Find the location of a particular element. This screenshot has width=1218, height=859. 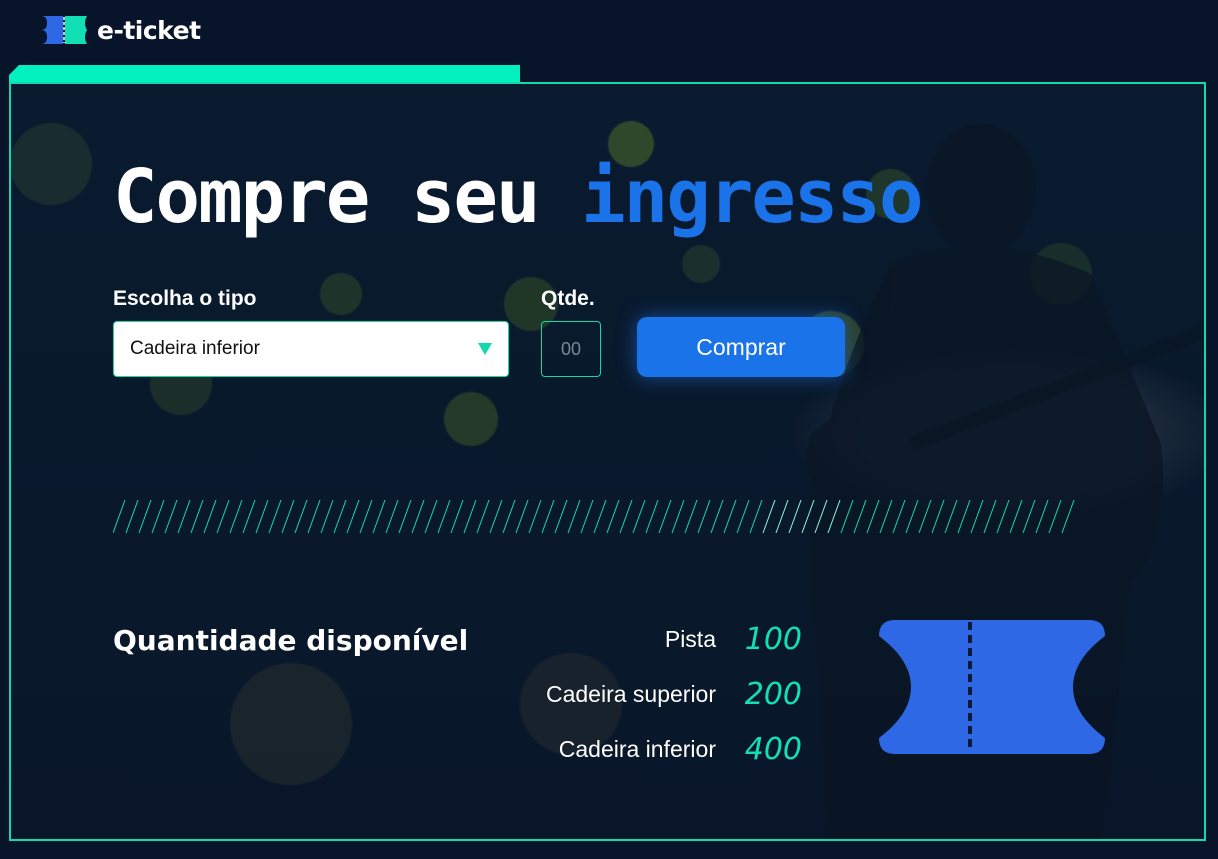

ticket-type-selected-value: Cadeira inferior is located at coordinates (195, 348).